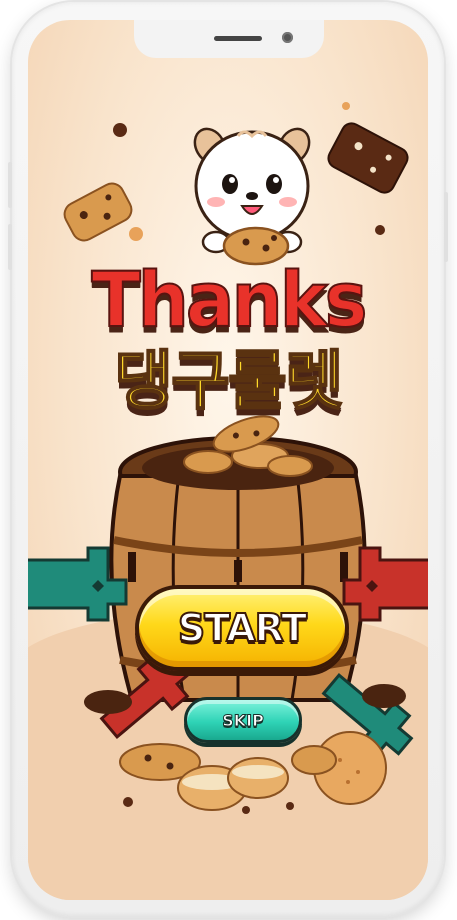 The width and height of the screenshot is (457, 920). I want to click on power-button, so click(446, 227).